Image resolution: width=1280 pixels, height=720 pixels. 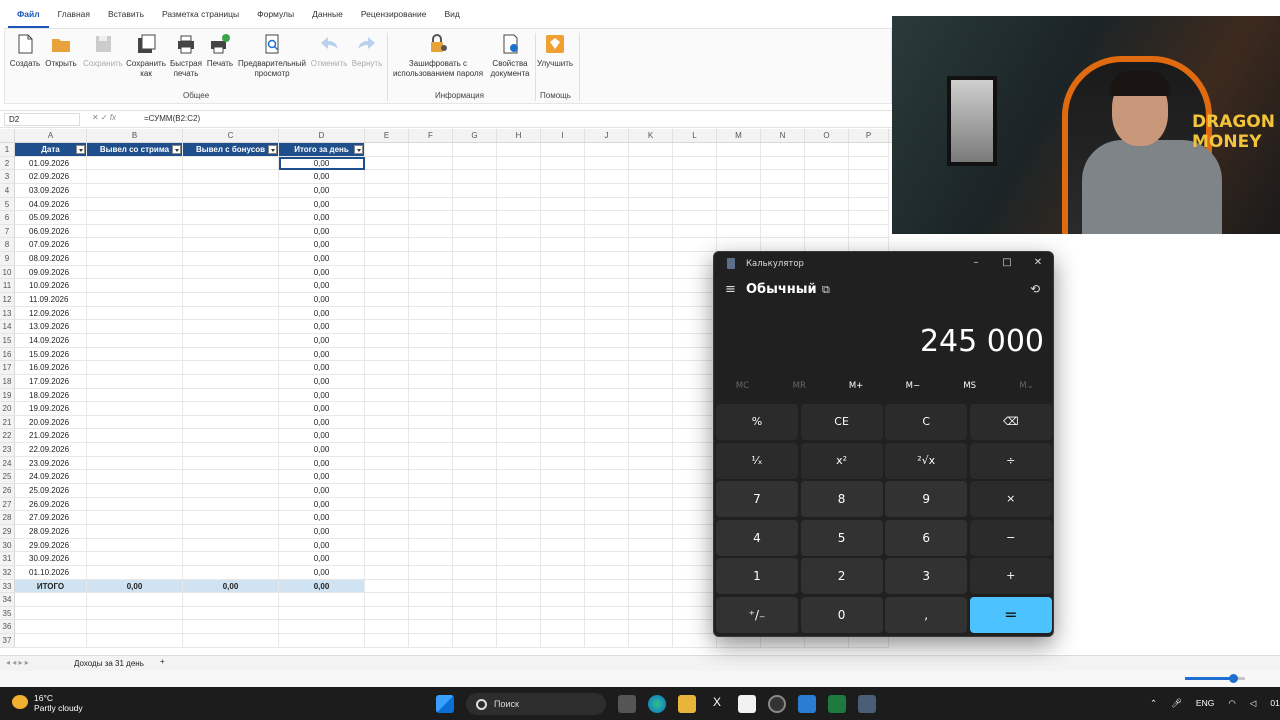 What do you see at coordinates (757, 537) in the screenshot?
I see `calculator-key: 4` at bounding box center [757, 537].